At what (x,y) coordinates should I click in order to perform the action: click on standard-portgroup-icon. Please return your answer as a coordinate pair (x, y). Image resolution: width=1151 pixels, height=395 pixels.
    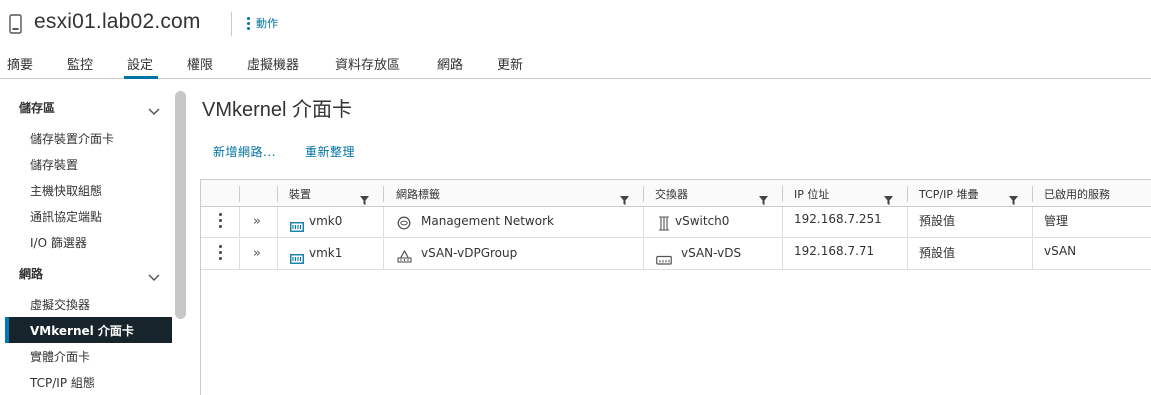
    Looking at the image, I should click on (404, 224).